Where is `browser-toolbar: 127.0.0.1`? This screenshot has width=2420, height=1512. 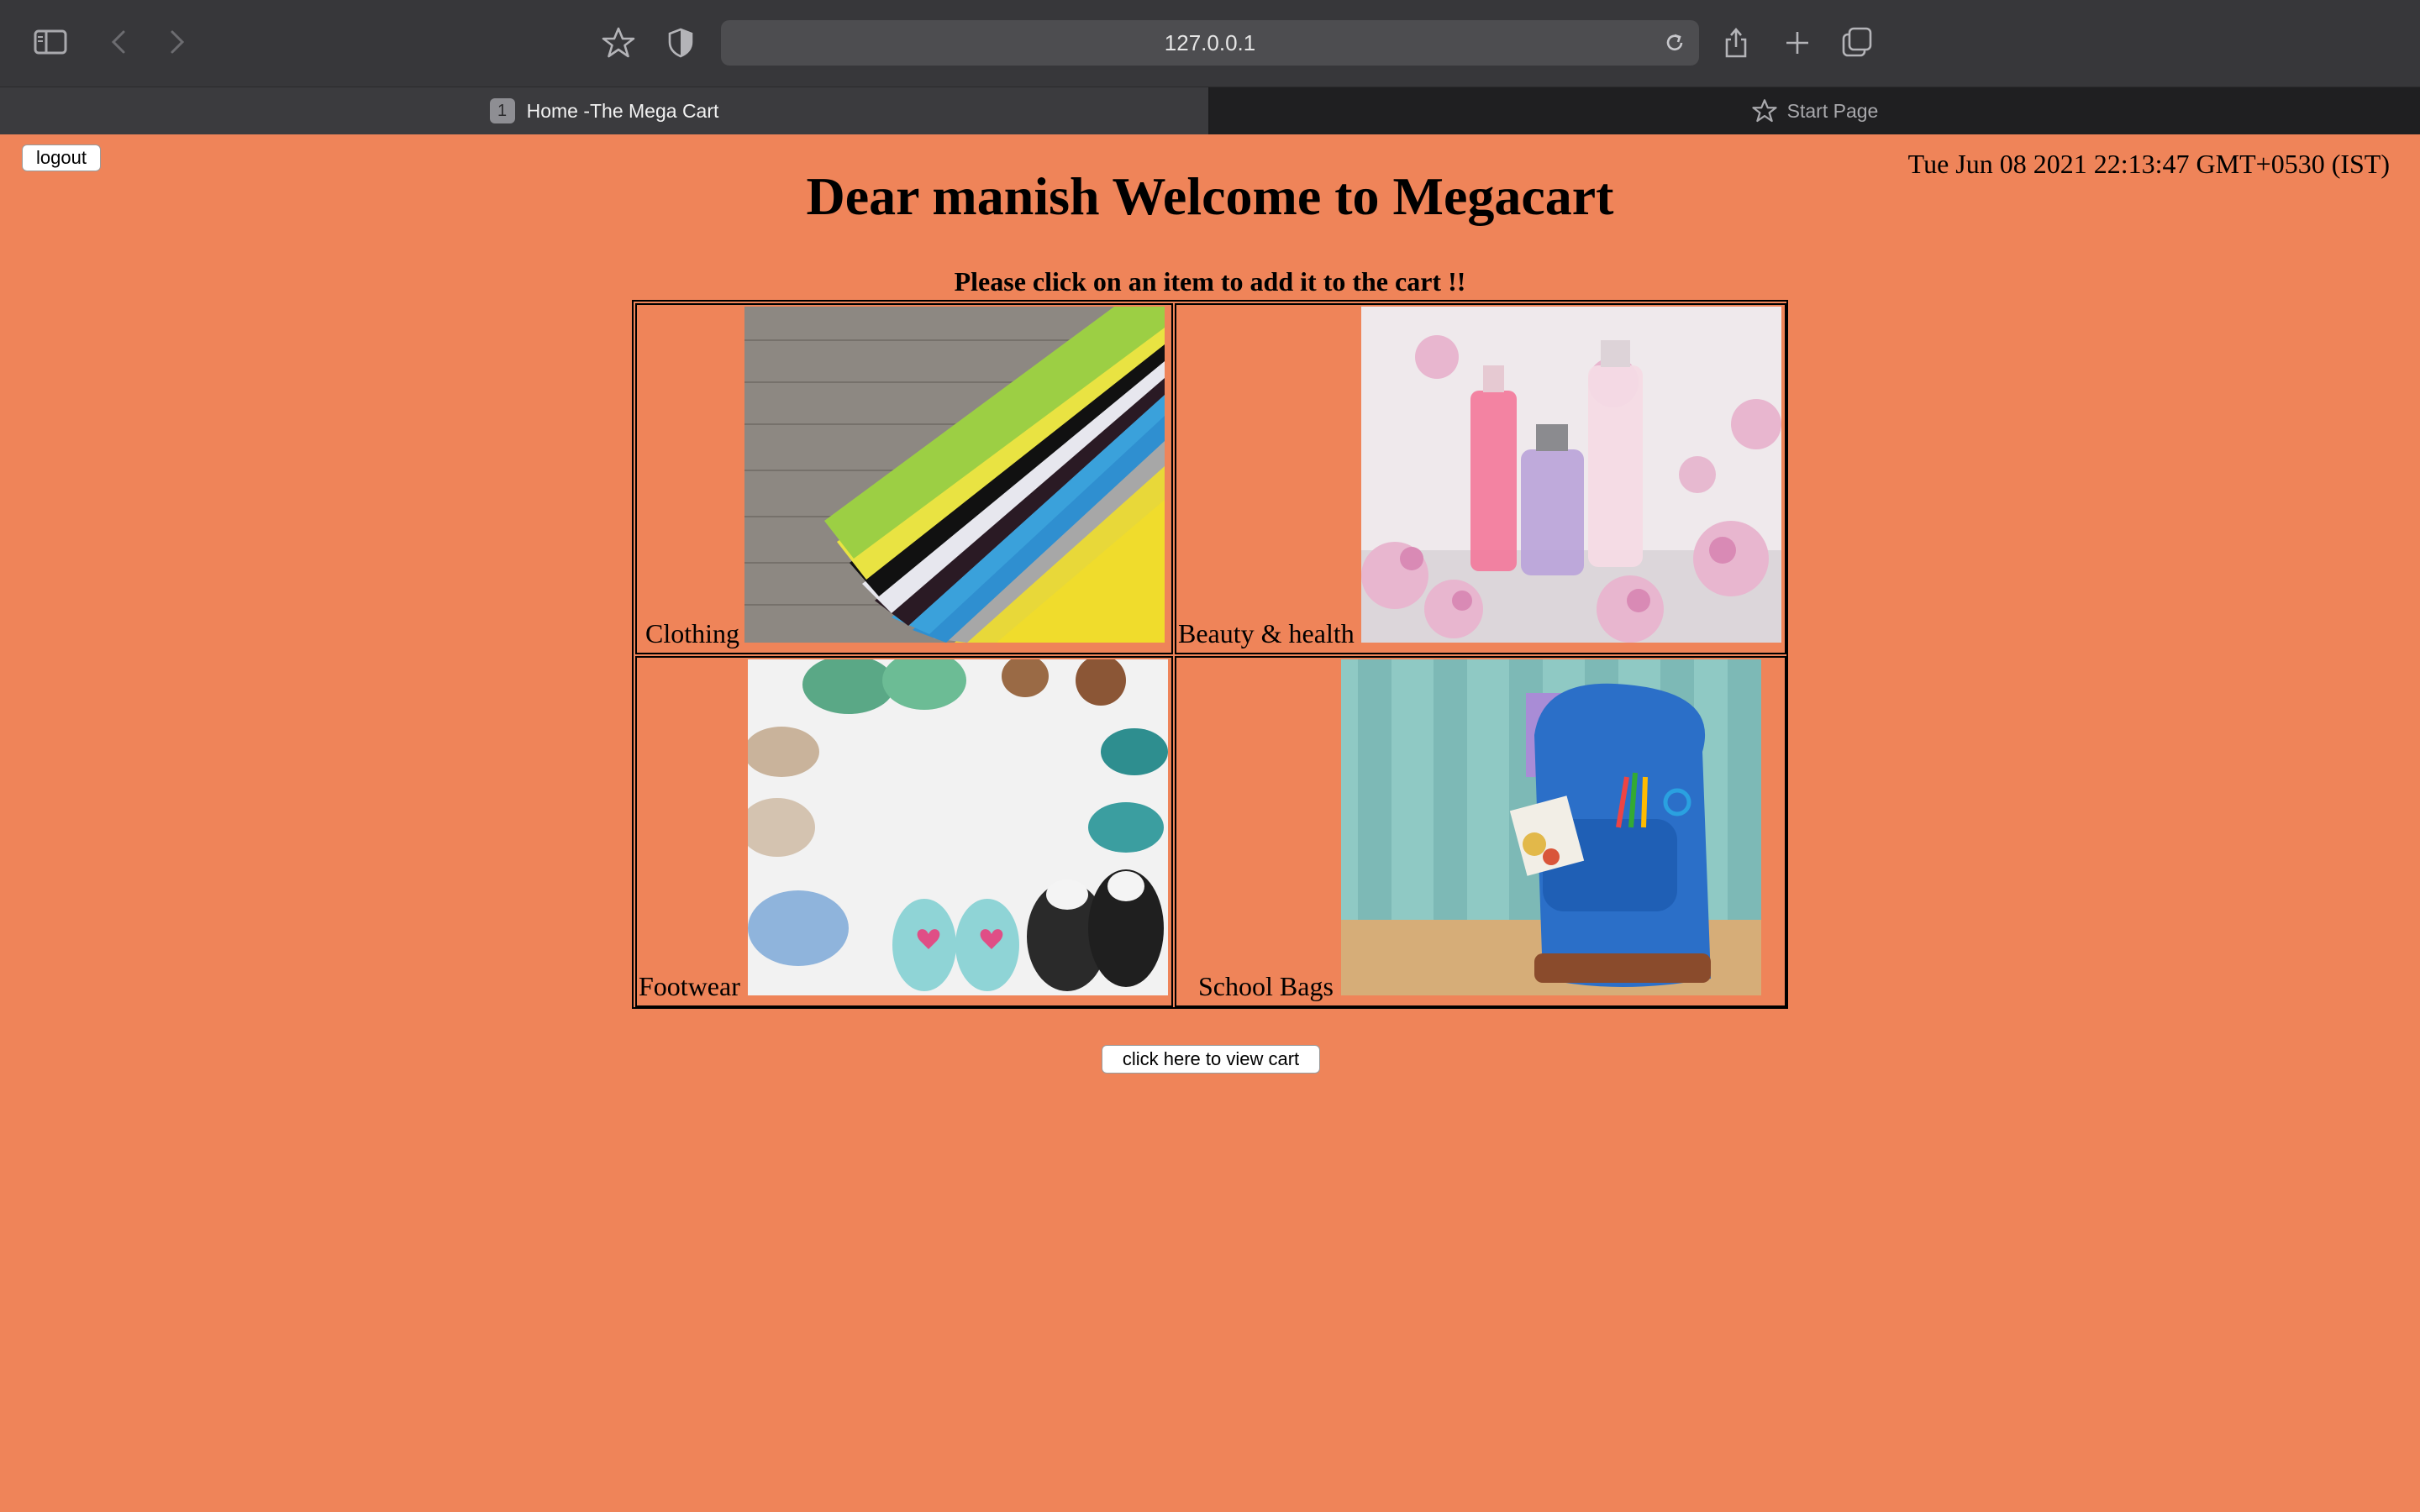 browser-toolbar: 127.0.0.1 is located at coordinates (1210, 43).